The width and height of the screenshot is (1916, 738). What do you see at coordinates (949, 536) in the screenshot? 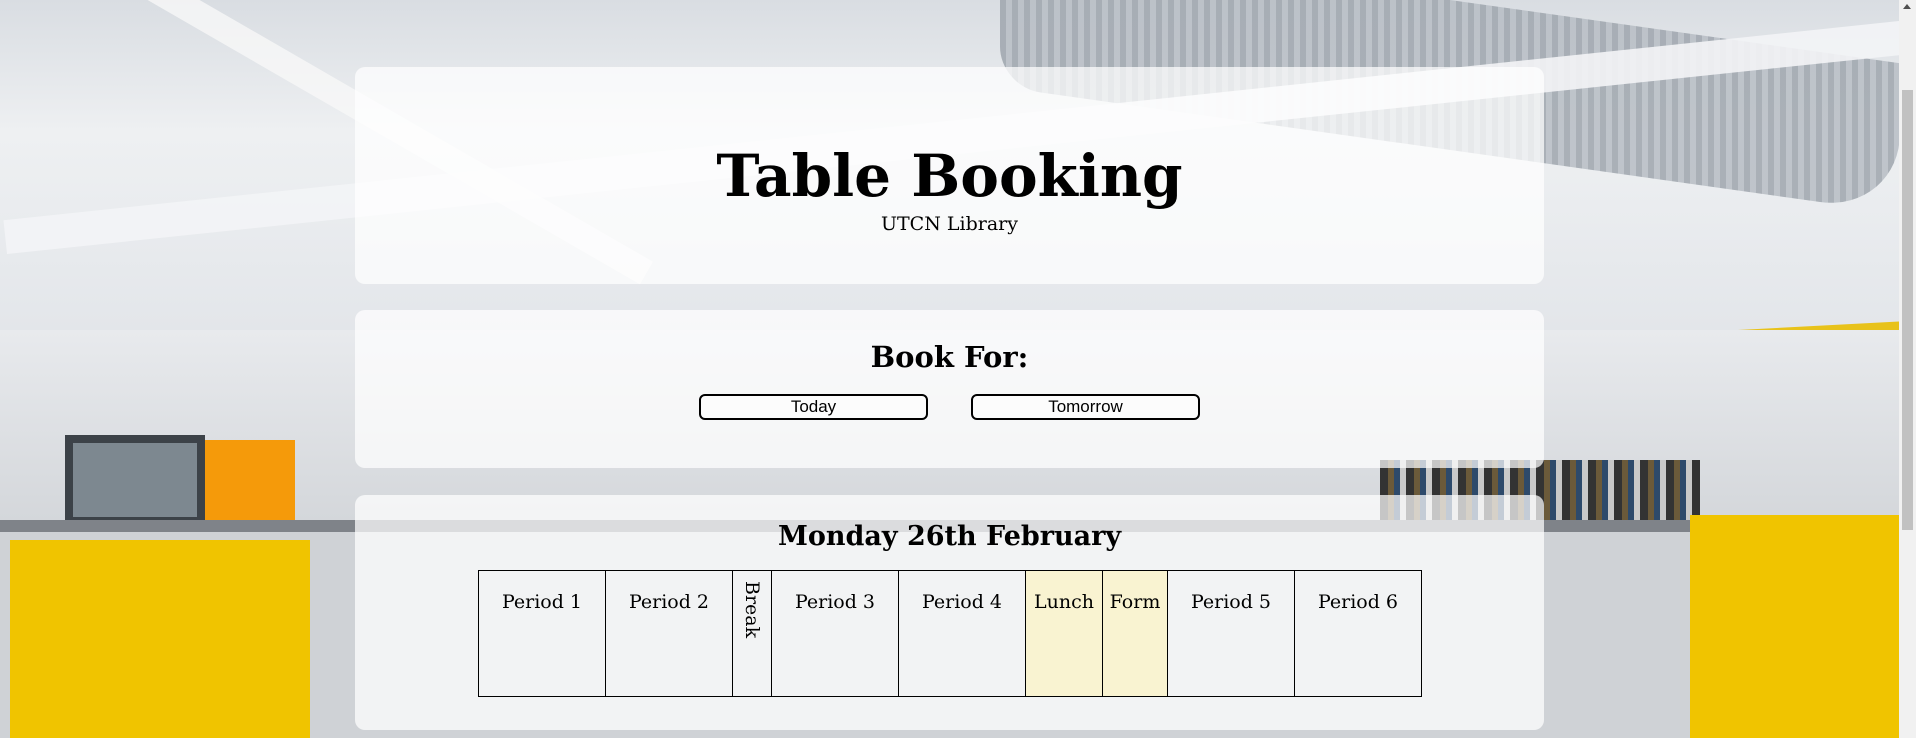
I see `timetable-date: Monday 26th February` at bounding box center [949, 536].